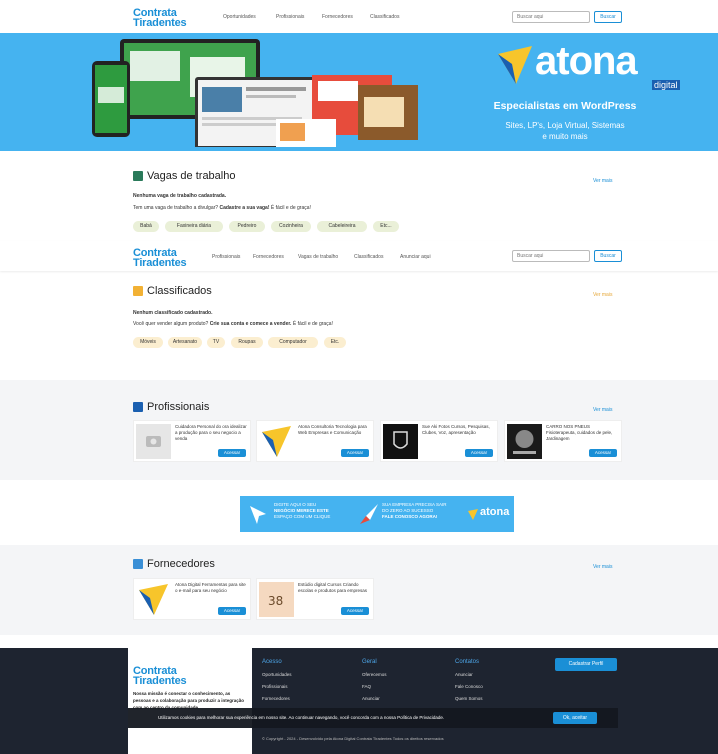 The width and height of the screenshot is (718, 754). Describe the element at coordinates (293, 342) in the screenshot. I see `classificados-tag: Computador` at that location.